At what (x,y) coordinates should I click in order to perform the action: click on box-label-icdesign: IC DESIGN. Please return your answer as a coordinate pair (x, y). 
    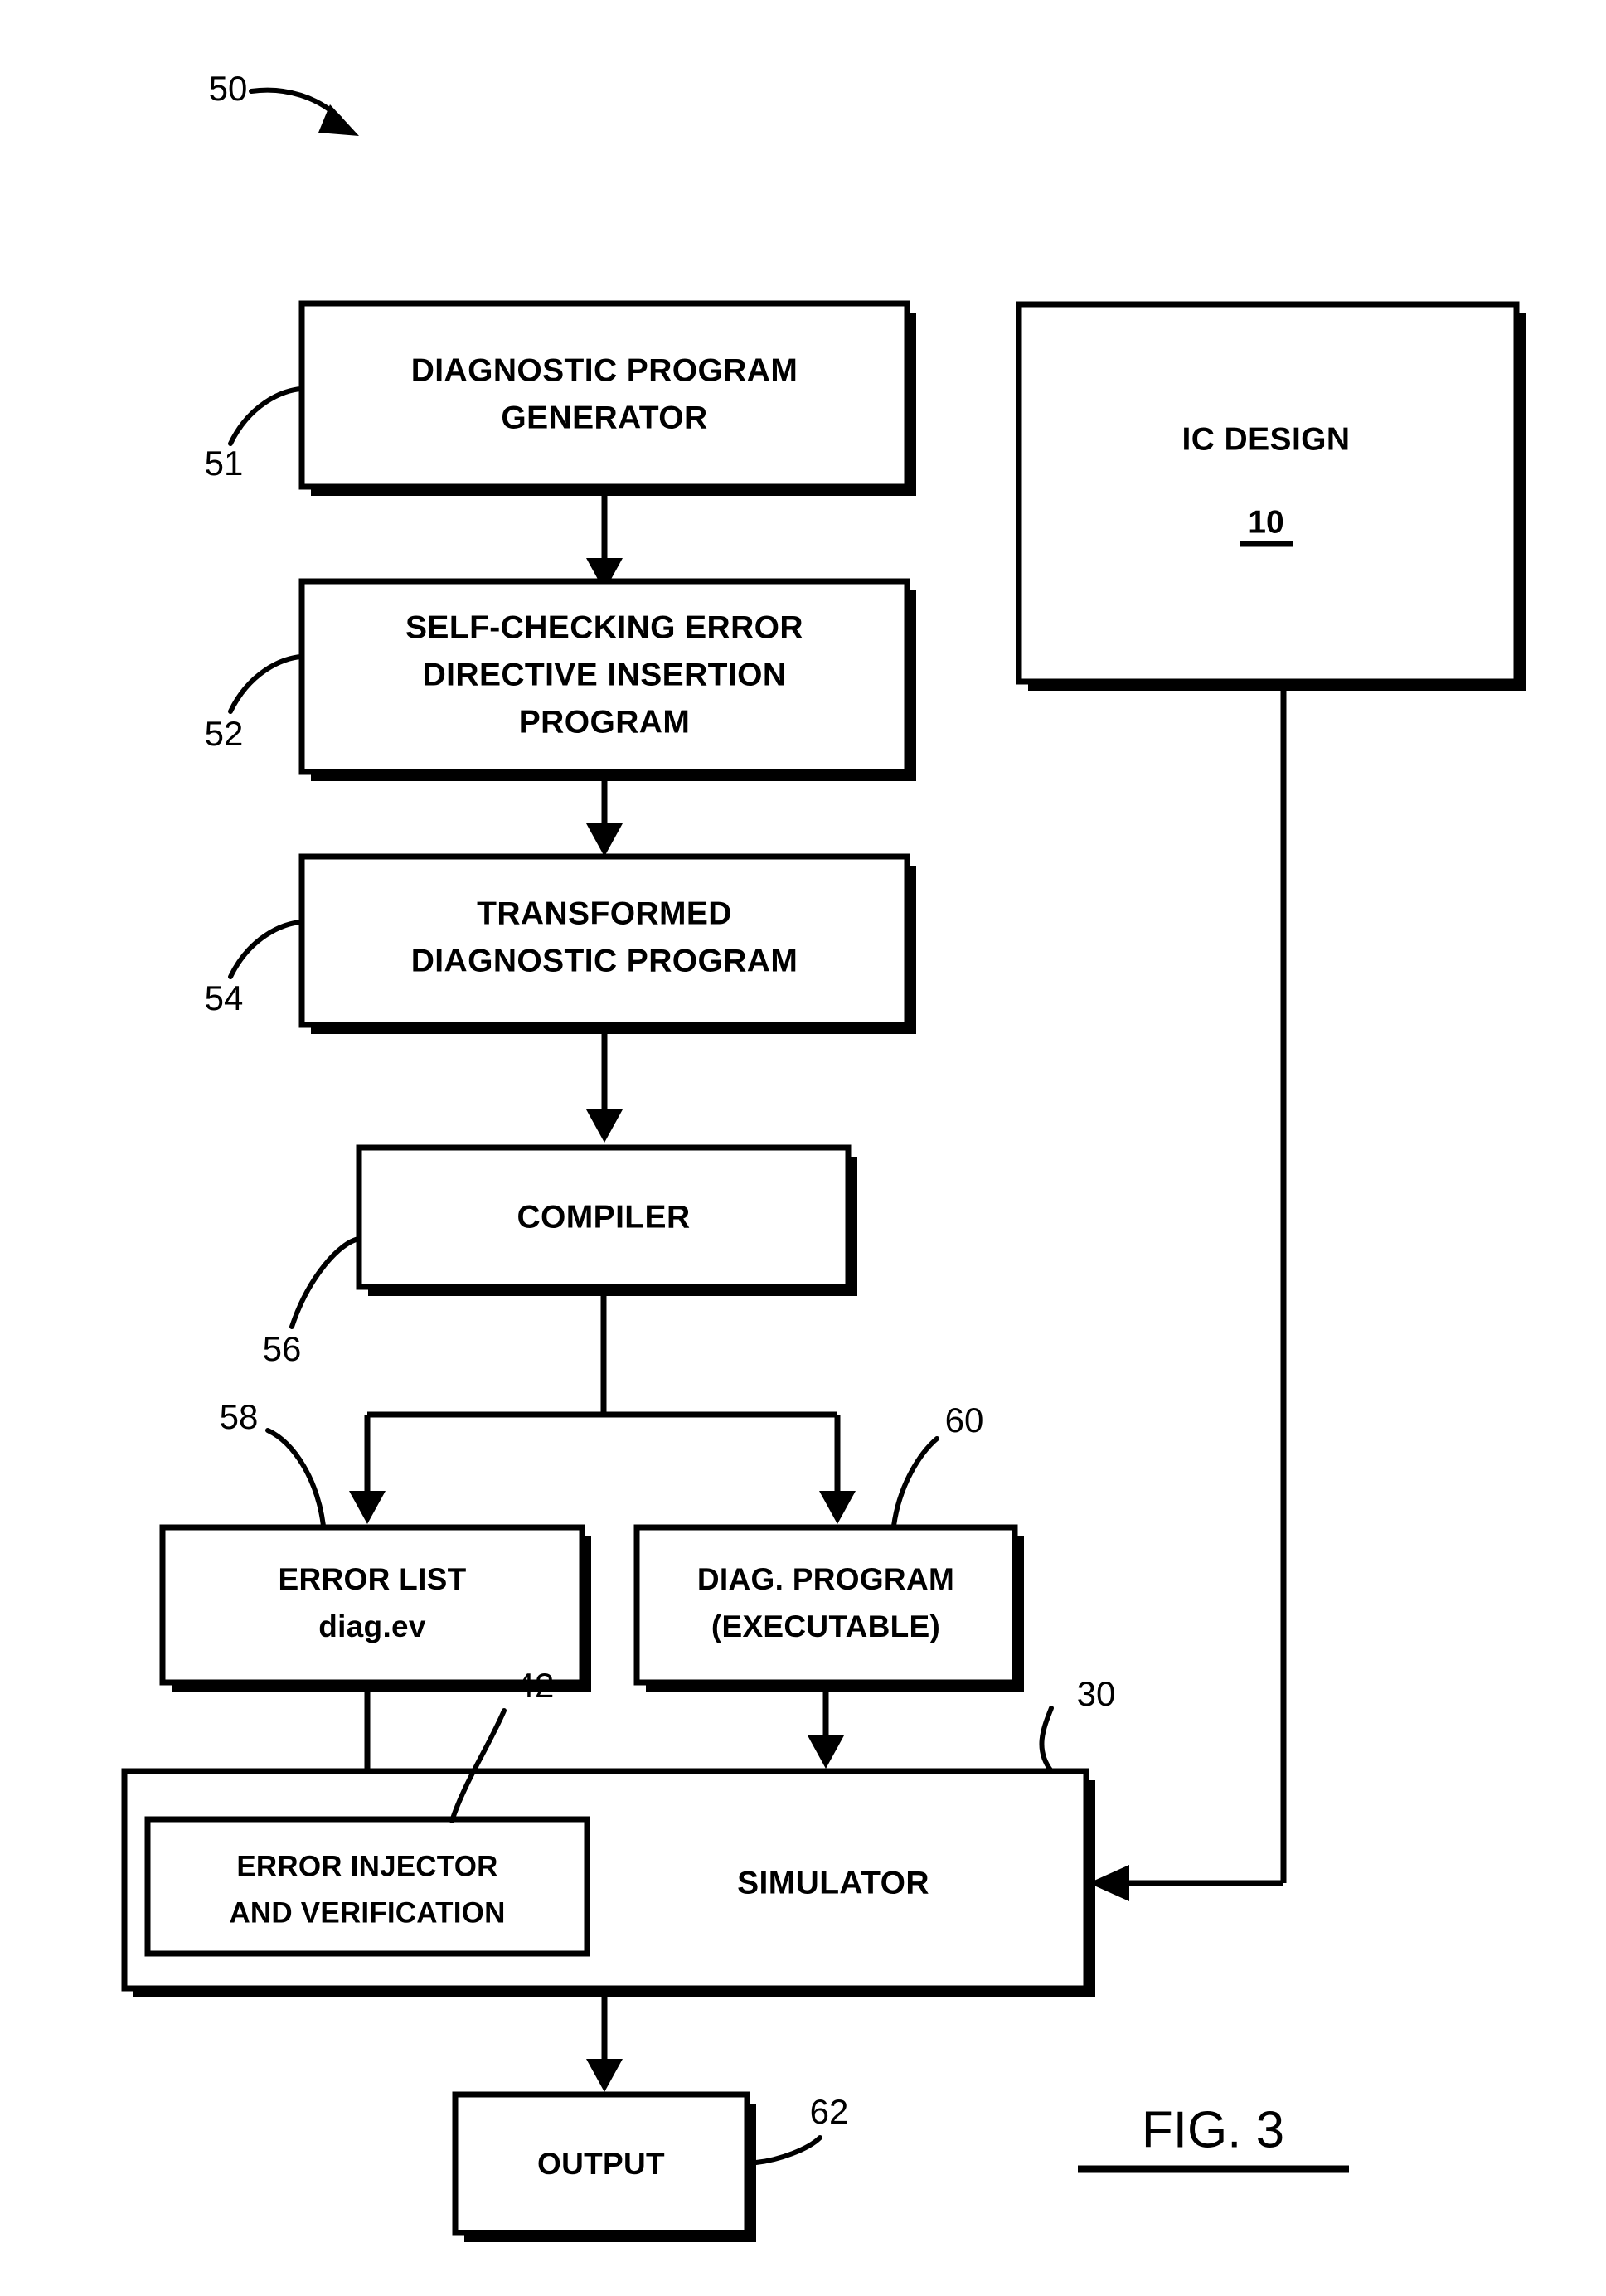
    Looking at the image, I should click on (1266, 439).